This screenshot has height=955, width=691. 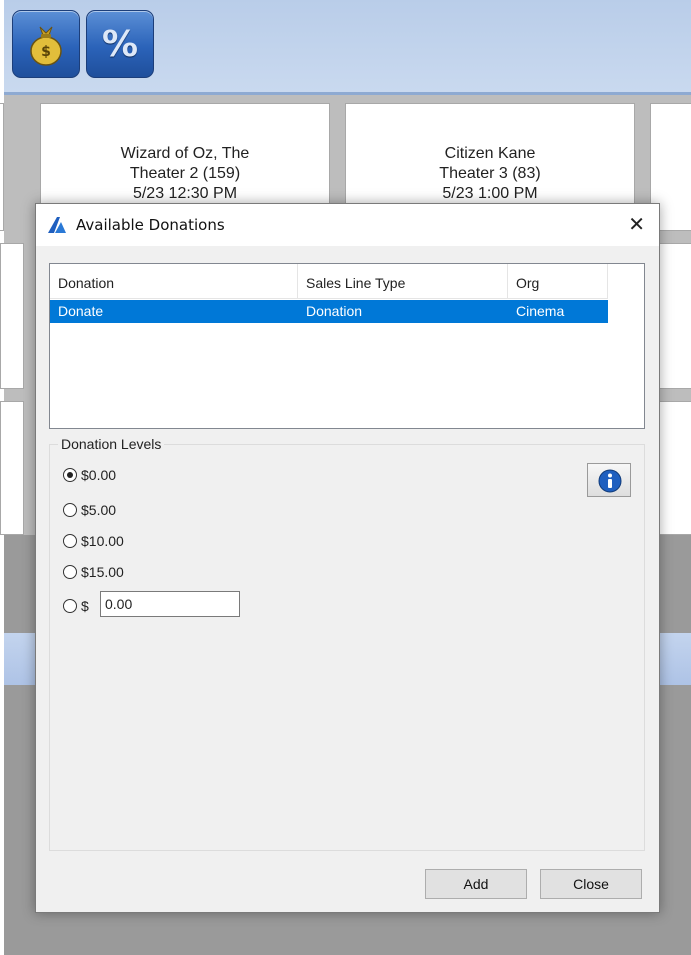 What do you see at coordinates (81, 311) in the screenshot?
I see `cell-donation: Donate` at bounding box center [81, 311].